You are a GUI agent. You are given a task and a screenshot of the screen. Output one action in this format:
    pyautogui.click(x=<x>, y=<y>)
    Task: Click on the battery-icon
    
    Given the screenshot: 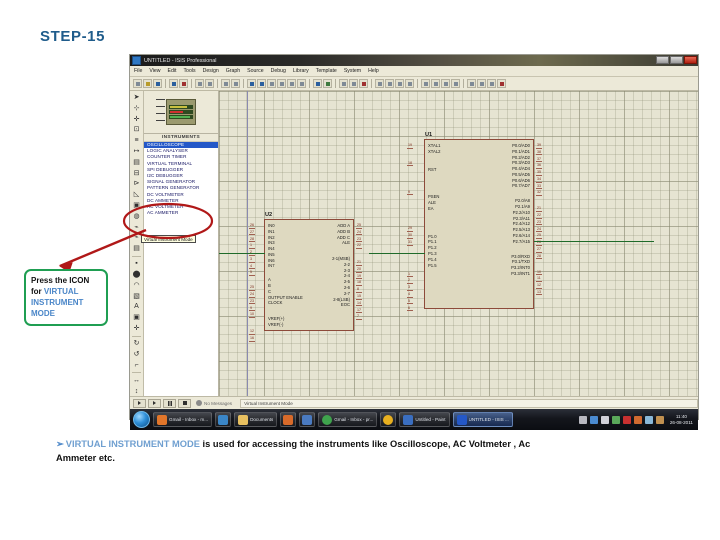 What is the action you would take?
    pyautogui.click(x=615, y=419)
    